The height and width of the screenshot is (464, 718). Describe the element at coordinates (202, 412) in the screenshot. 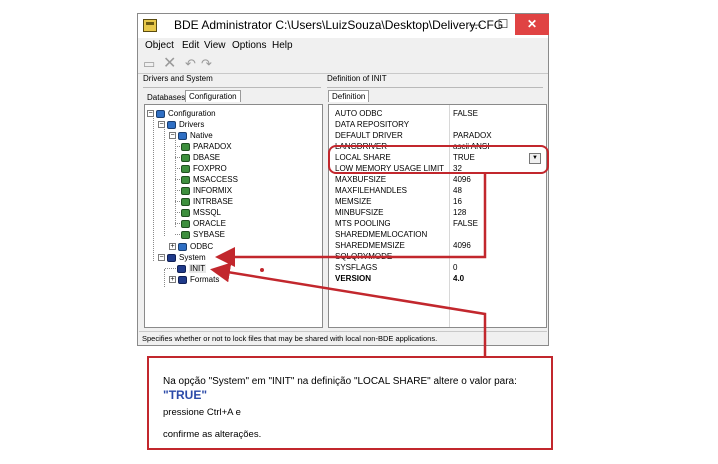

I see `callout-line3: pressione Ctrl+A e` at that location.